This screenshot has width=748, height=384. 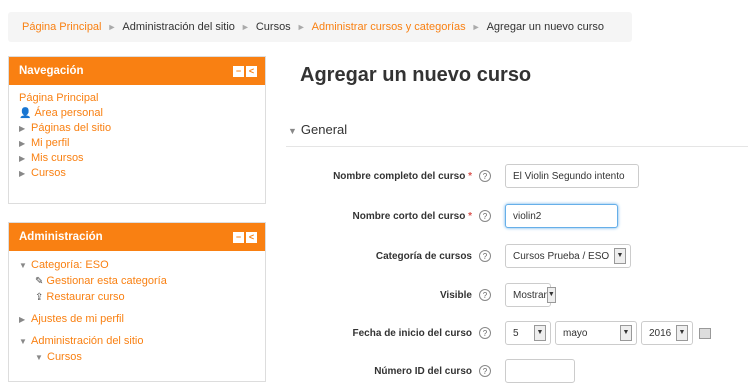 I want to click on nav-item-home: Página Principal, so click(x=137, y=98).